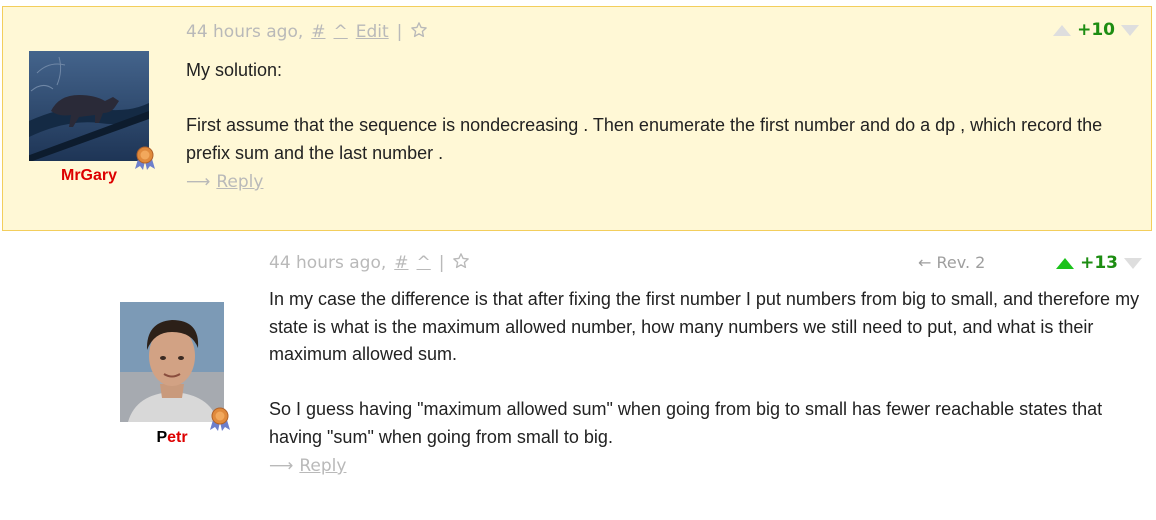 The image size is (1156, 520). I want to click on edit-link: Edit, so click(372, 32).